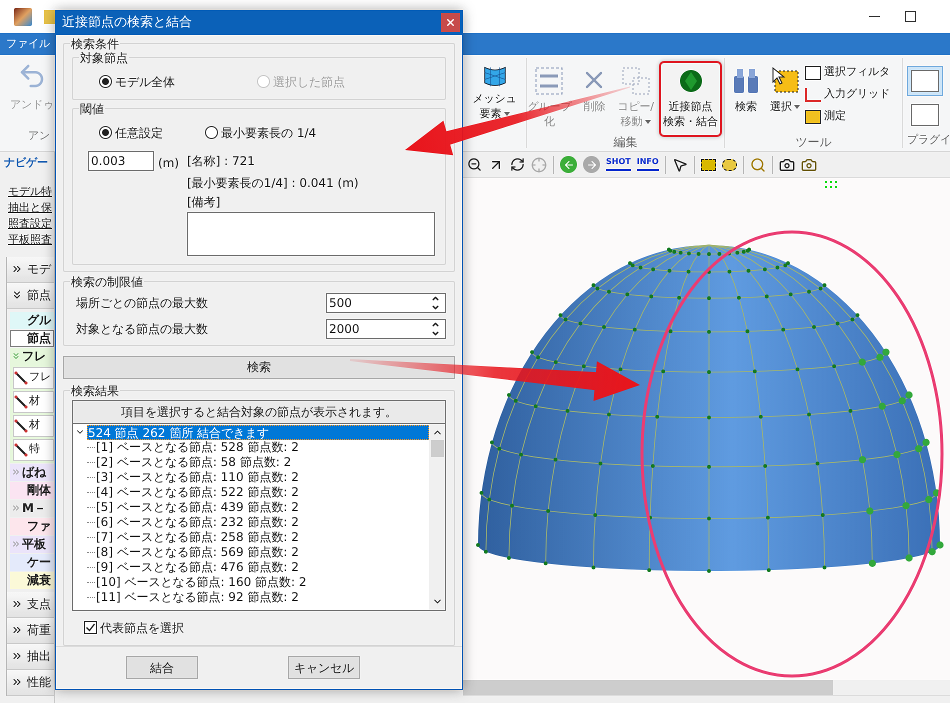  What do you see at coordinates (32, 580) in the screenshot?
I see `navigator-item: 減衰` at bounding box center [32, 580].